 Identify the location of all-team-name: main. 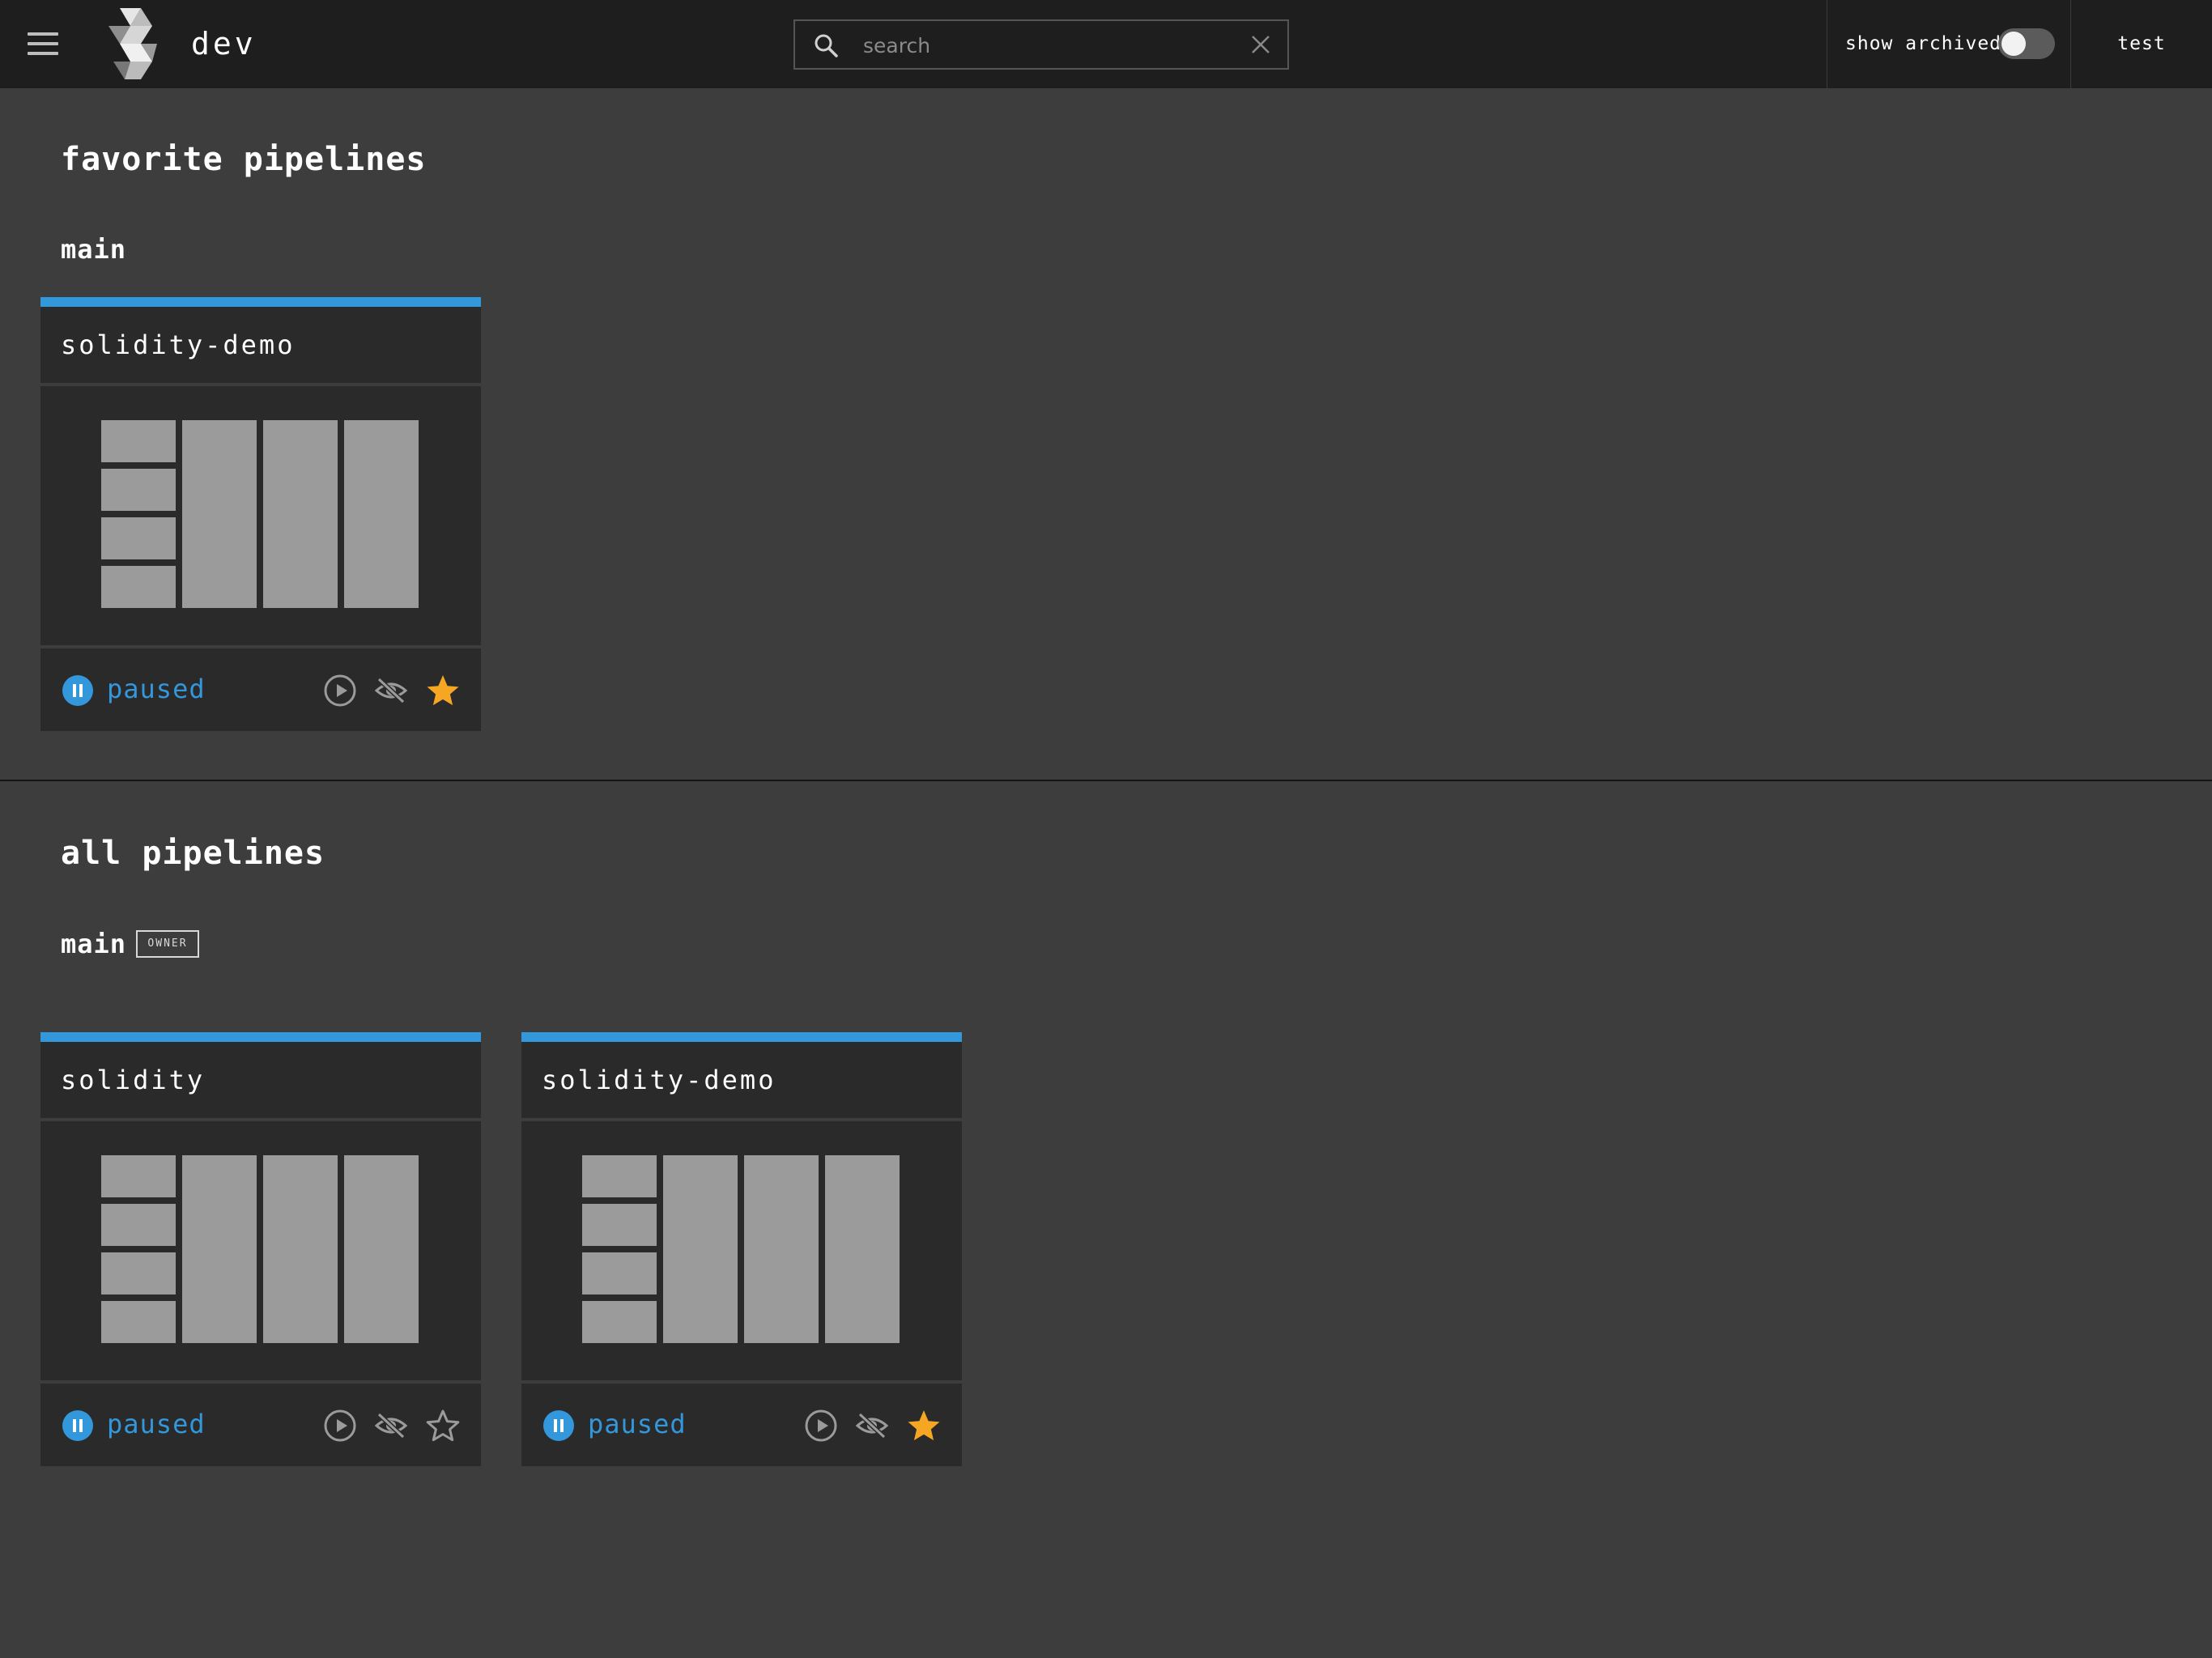
(94, 944).